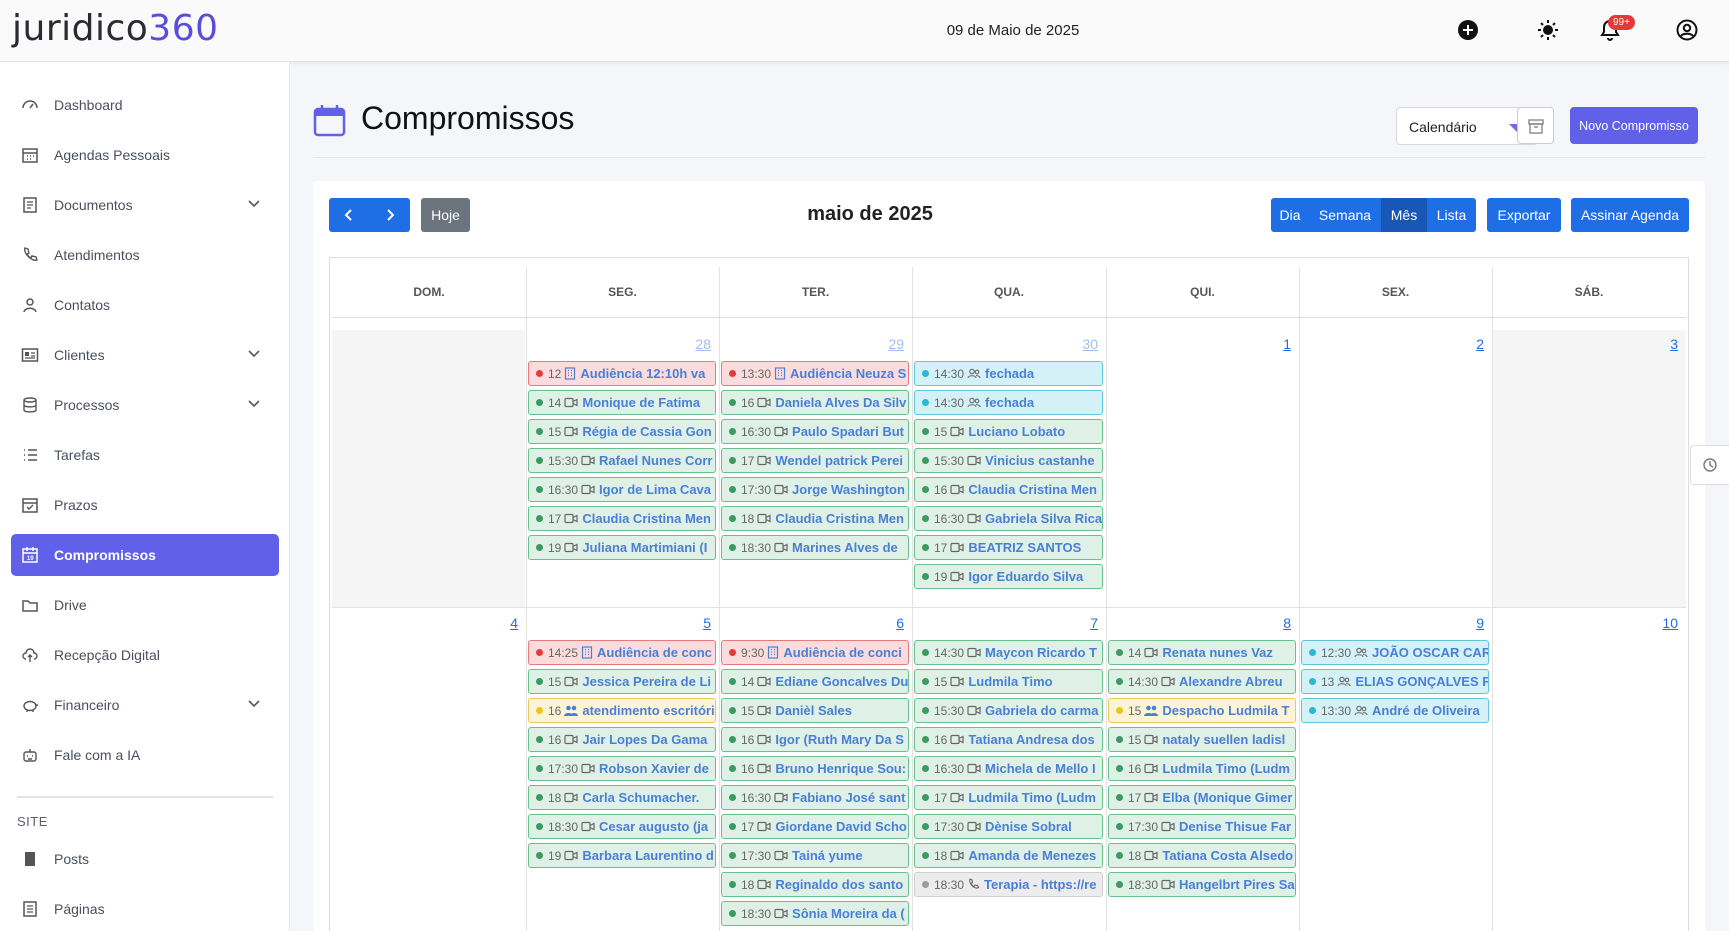  I want to click on sidebar-item-processos: Processos, so click(145, 405).